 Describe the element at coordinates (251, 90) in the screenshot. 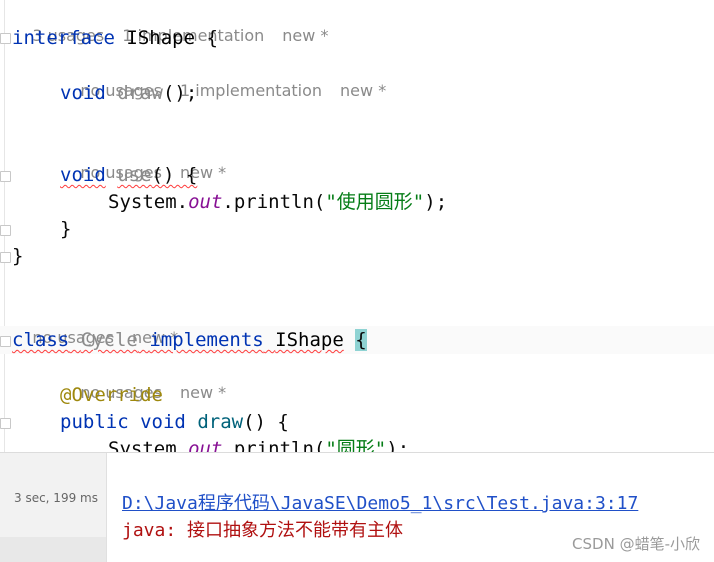

I see `implementations-hint: 1 implementation` at that location.